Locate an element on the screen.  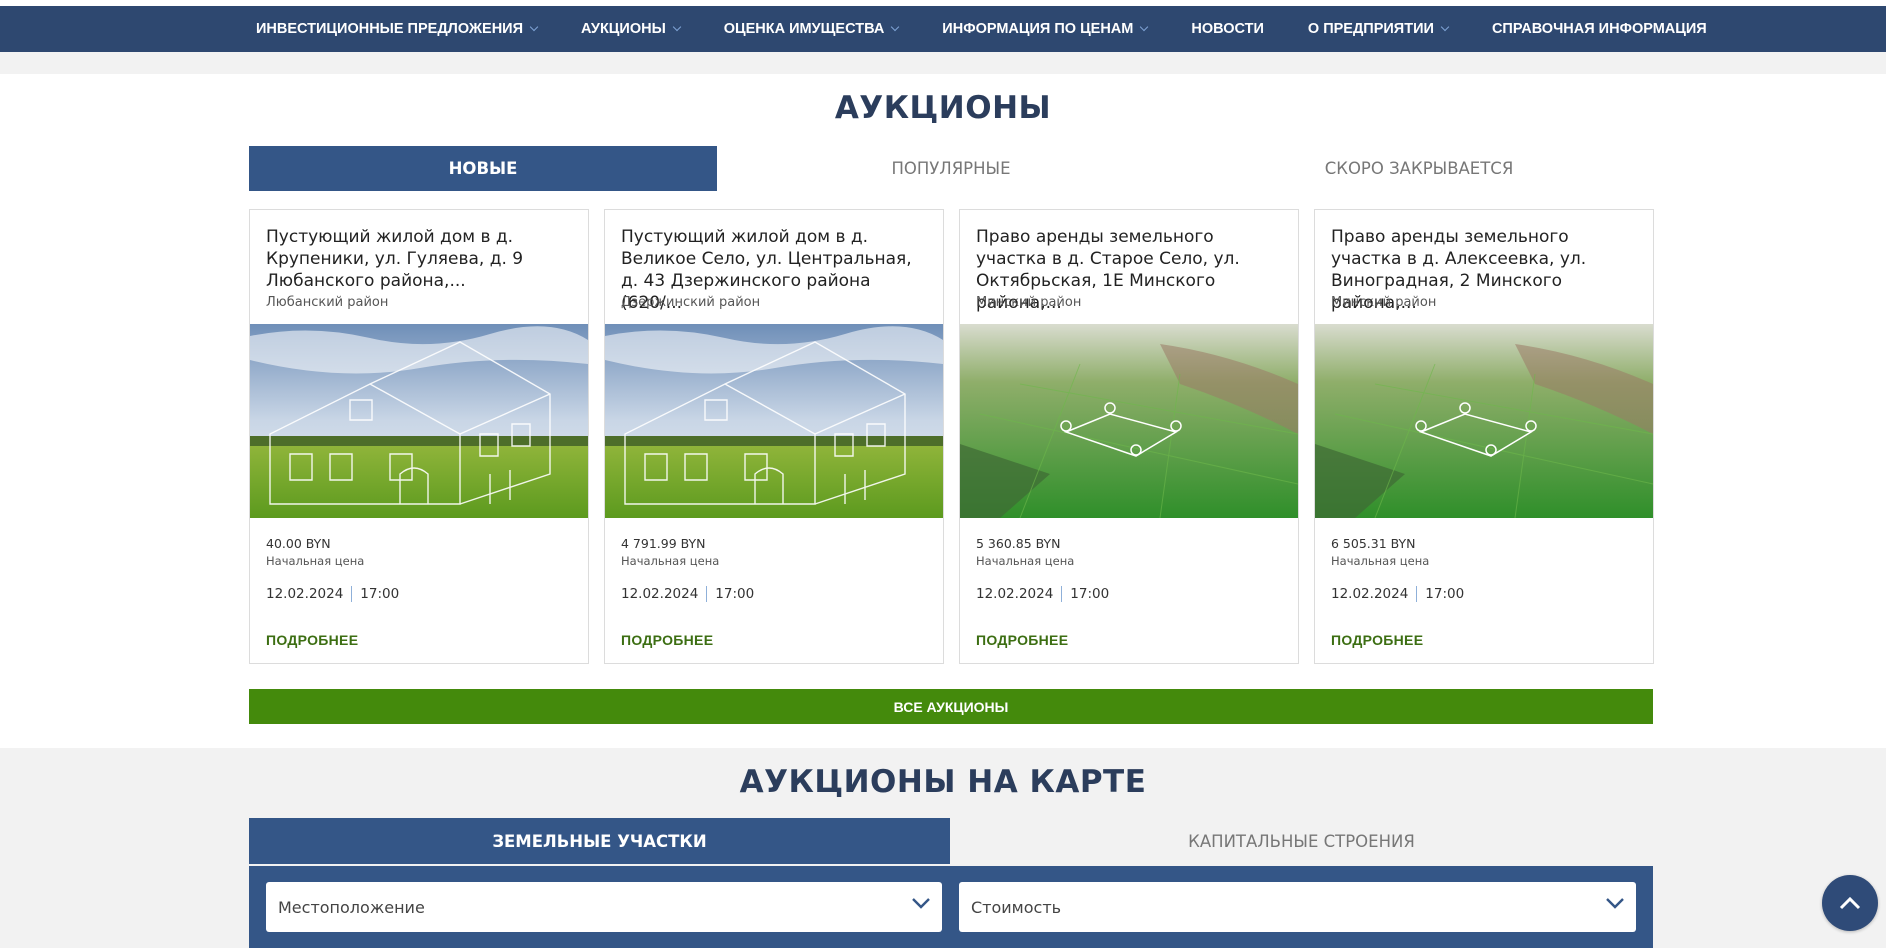
price-select: Стоимость is located at coordinates (1297, 907).